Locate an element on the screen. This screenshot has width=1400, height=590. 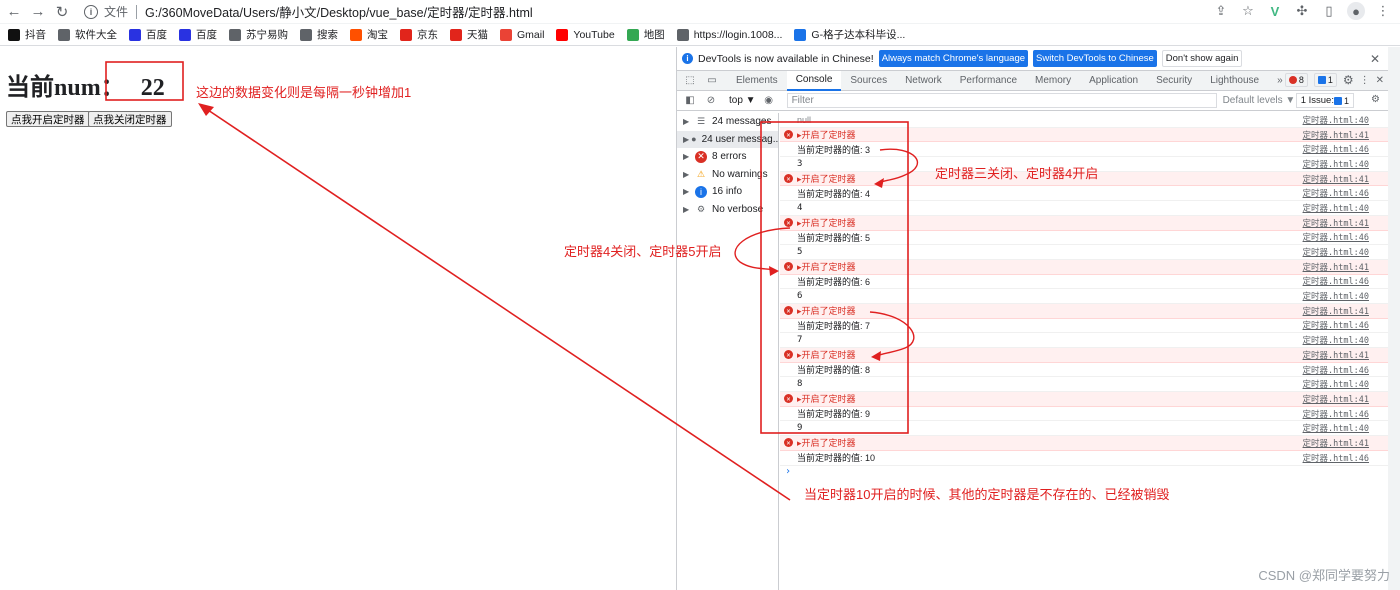
console-log-row: 当前定时器的值: 6 定时器.html:46 is located at coordinates (1084, 282).